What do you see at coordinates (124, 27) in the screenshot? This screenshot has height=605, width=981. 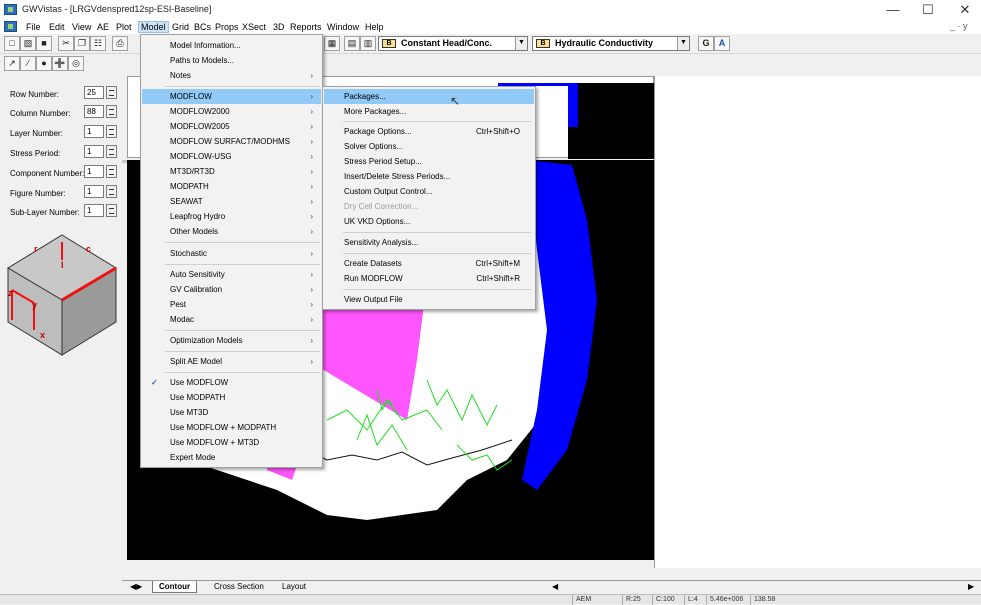 I see `menu-plot: Plot` at bounding box center [124, 27].